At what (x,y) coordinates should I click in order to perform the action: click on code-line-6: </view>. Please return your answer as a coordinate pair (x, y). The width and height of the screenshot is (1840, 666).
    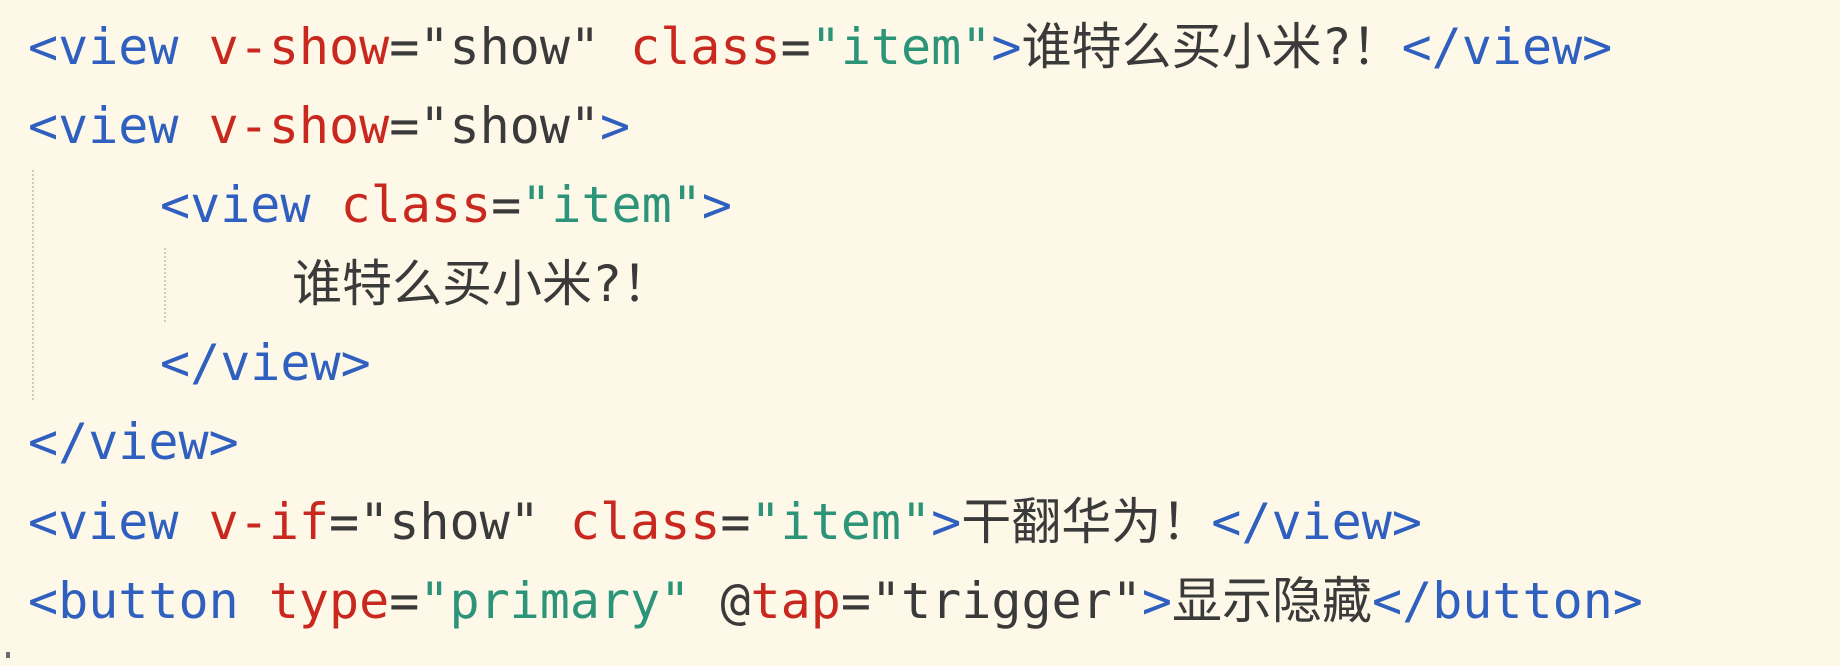
    Looking at the image, I should click on (133, 442).